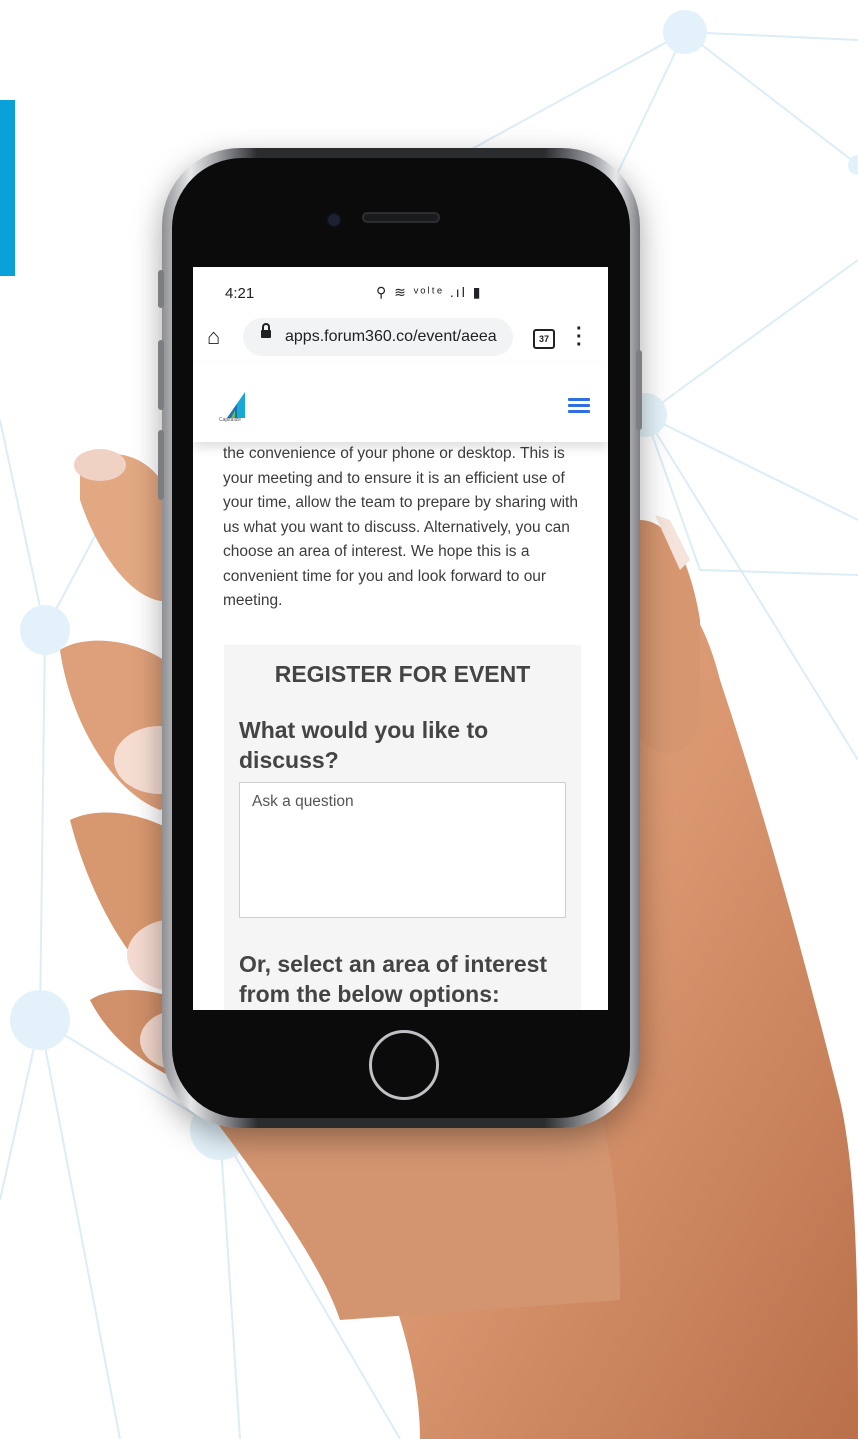 Image resolution: width=858 pixels, height=1439 pixels. I want to click on home-button, so click(404, 1065).